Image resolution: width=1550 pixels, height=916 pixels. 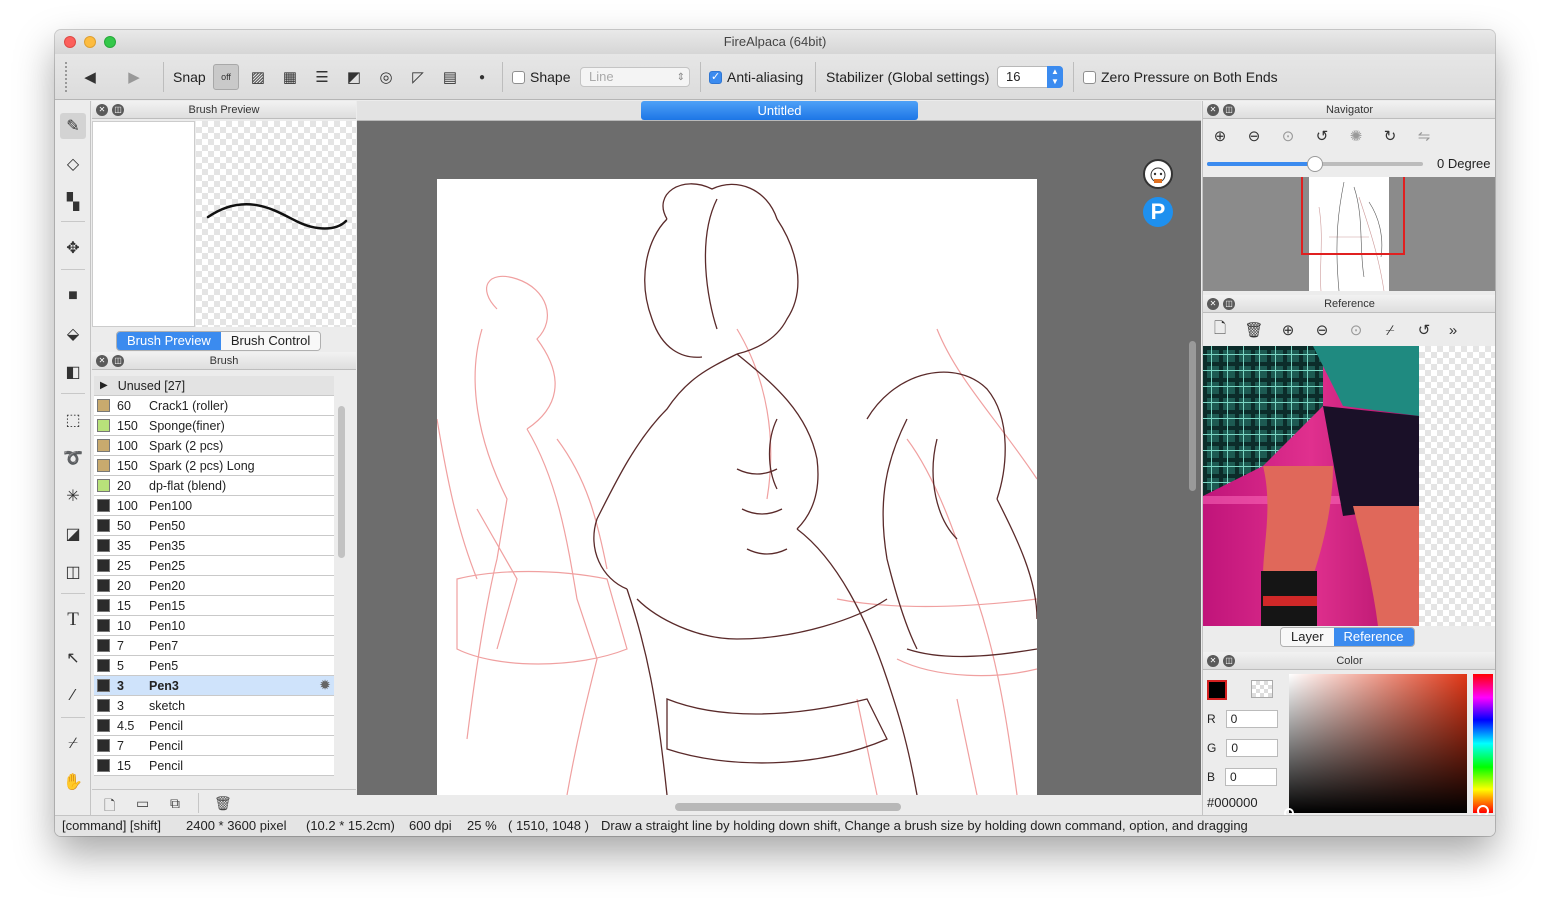 I want to click on zero-pressure-checkbox-box, so click(x=1089, y=77).